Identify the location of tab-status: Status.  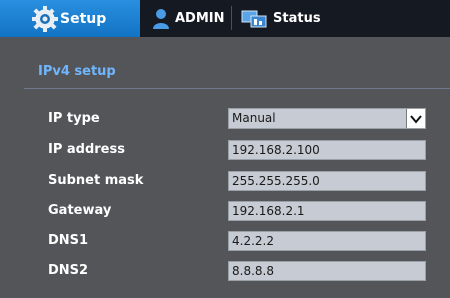
(281, 18).